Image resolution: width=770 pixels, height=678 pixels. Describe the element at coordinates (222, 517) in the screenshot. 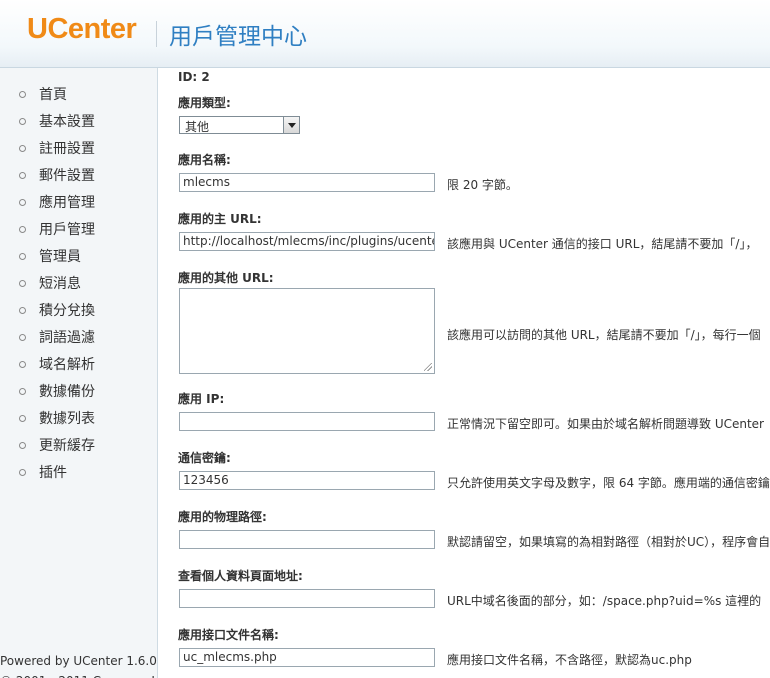

I see `physical-path-label: 應用的物理路徑:` at that location.